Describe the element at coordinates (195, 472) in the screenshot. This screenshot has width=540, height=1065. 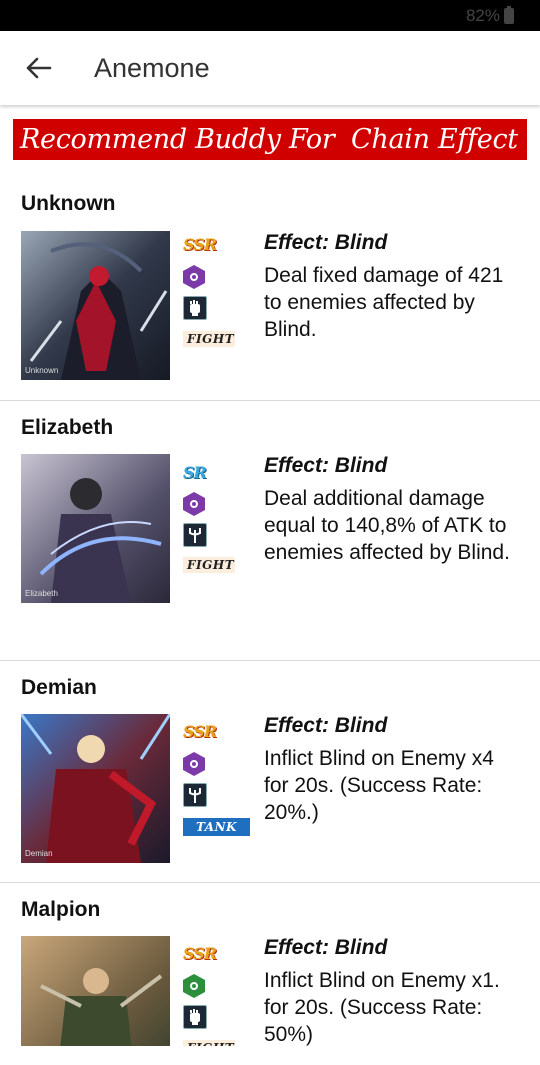
I see `rarity-badge: SR` at that location.